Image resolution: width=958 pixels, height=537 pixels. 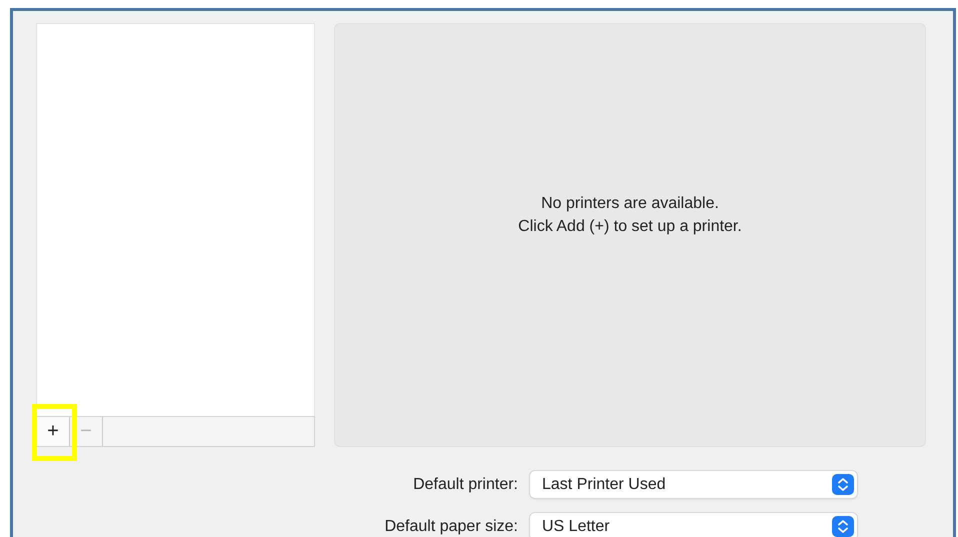 I want to click on field-label: Default printer:, so click(x=465, y=485).